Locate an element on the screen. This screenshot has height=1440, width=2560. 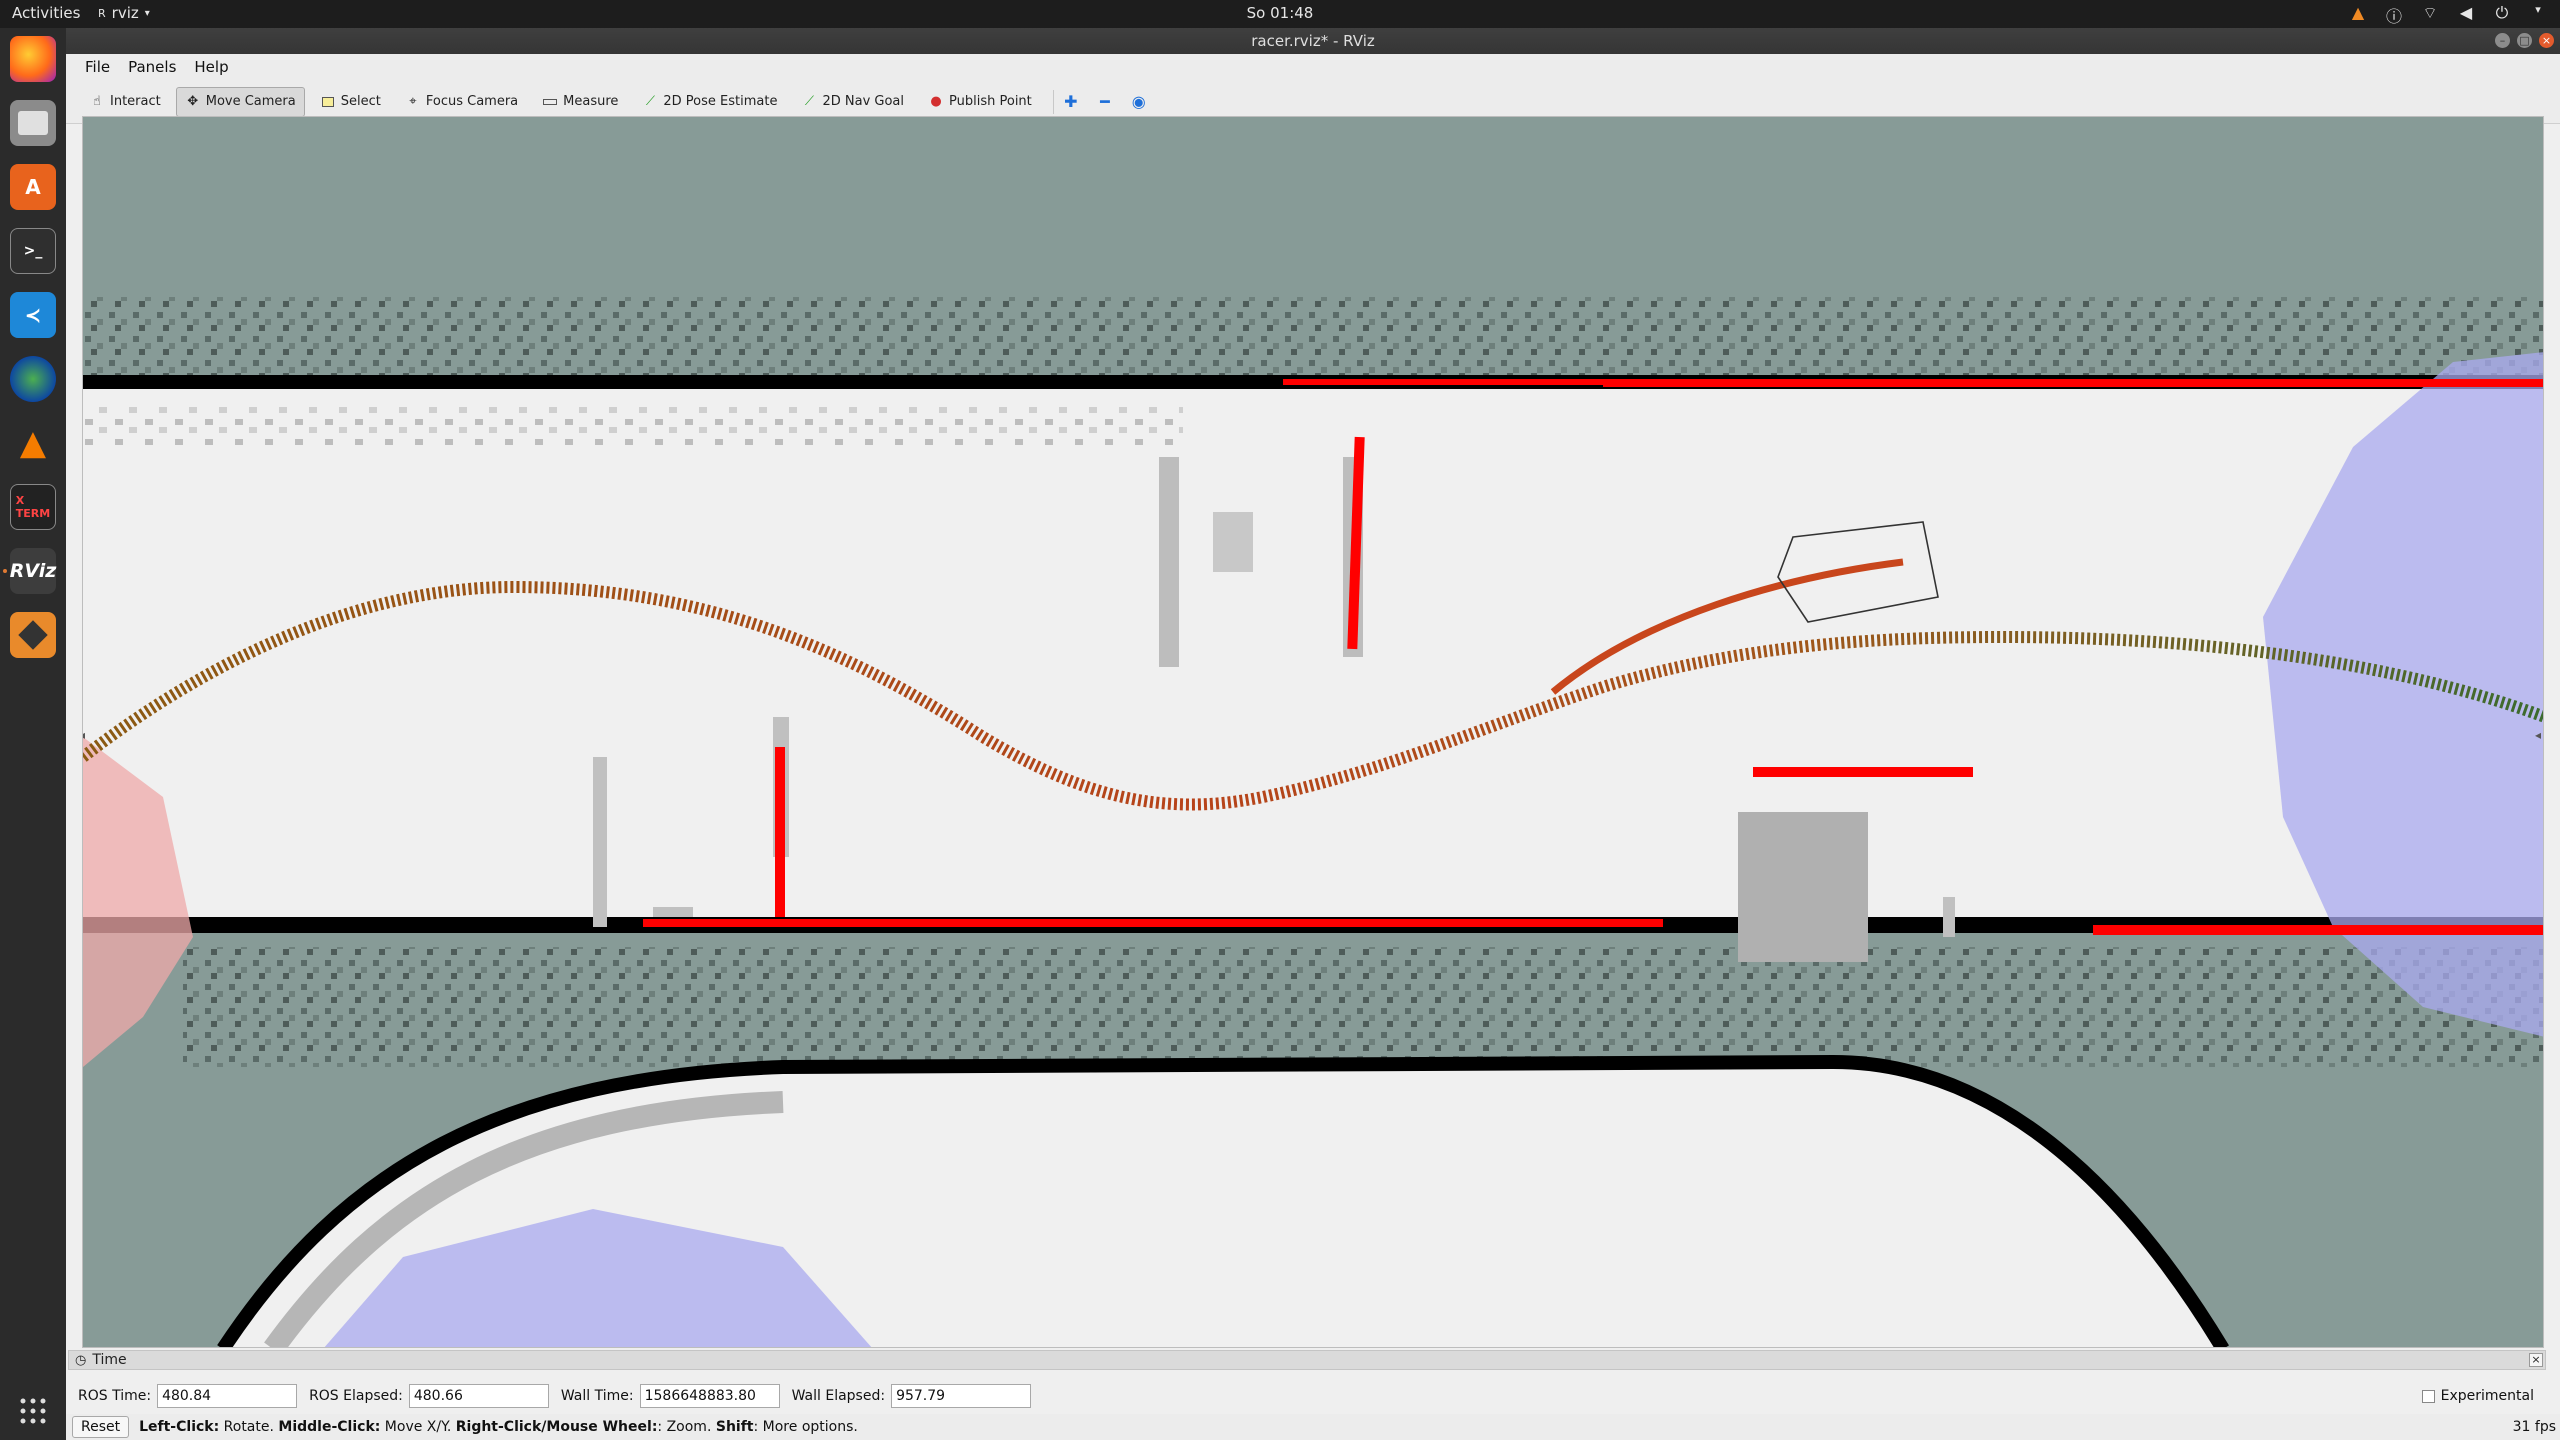
move-icon: ✥ is located at coordinates (193, 101).